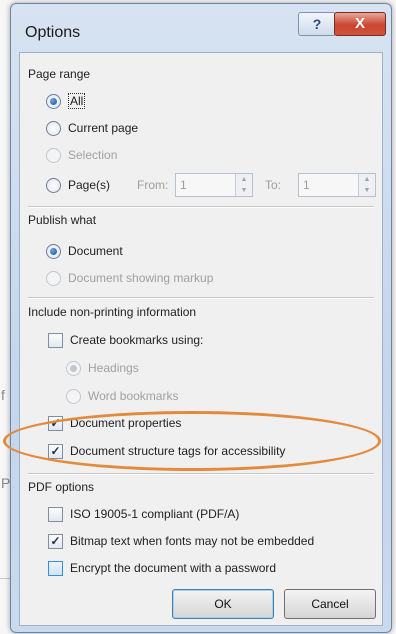  Describe the element at coordinates (3, 395) in the screenshot. I see `background-text-fragment: f` at that location.